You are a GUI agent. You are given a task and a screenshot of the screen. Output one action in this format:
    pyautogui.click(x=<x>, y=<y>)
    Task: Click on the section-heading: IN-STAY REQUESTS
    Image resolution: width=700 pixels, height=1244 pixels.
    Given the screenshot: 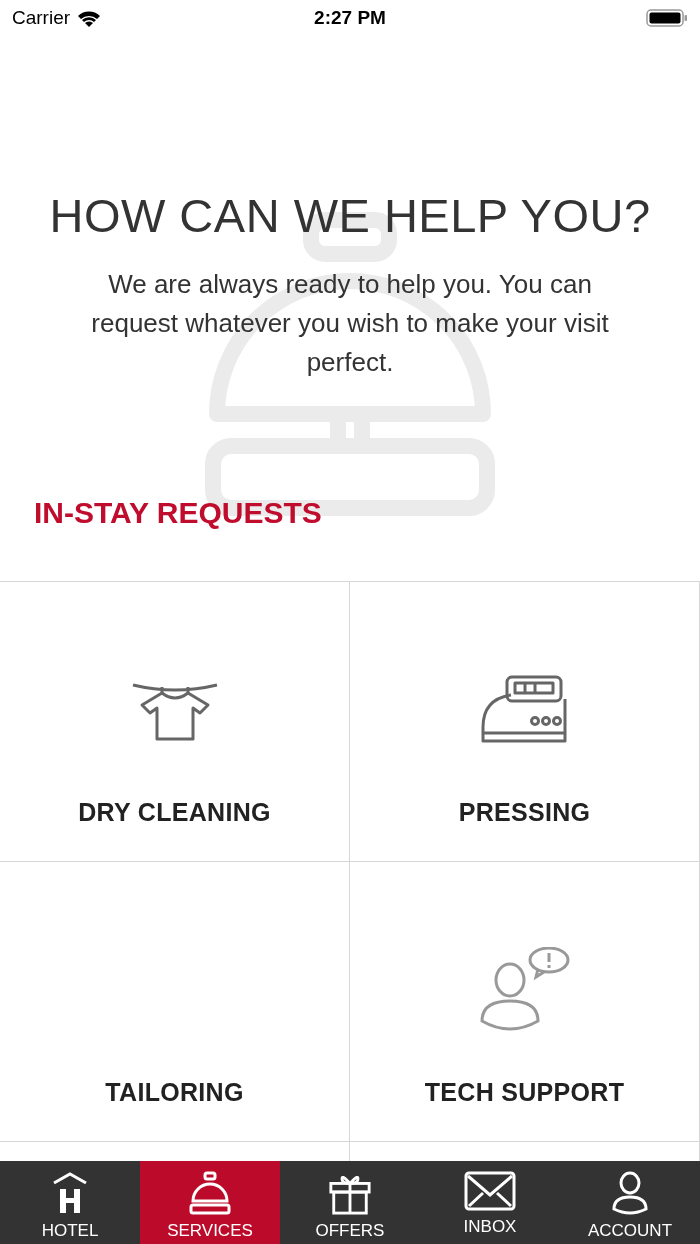 What is the action you would take?
    pyautogui.click(x=178, y=513)
    